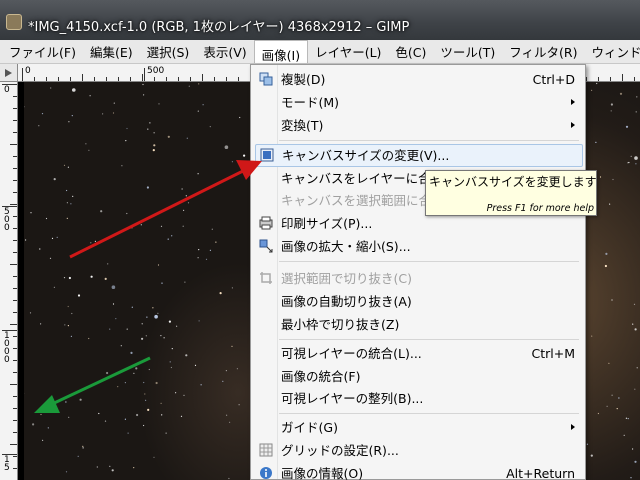 The width and height of the screenshot is (640, 480). What do you see at coordinates (165, 209) in the screenshot?
I see `red-arrow` at bounding box center [165, 209].